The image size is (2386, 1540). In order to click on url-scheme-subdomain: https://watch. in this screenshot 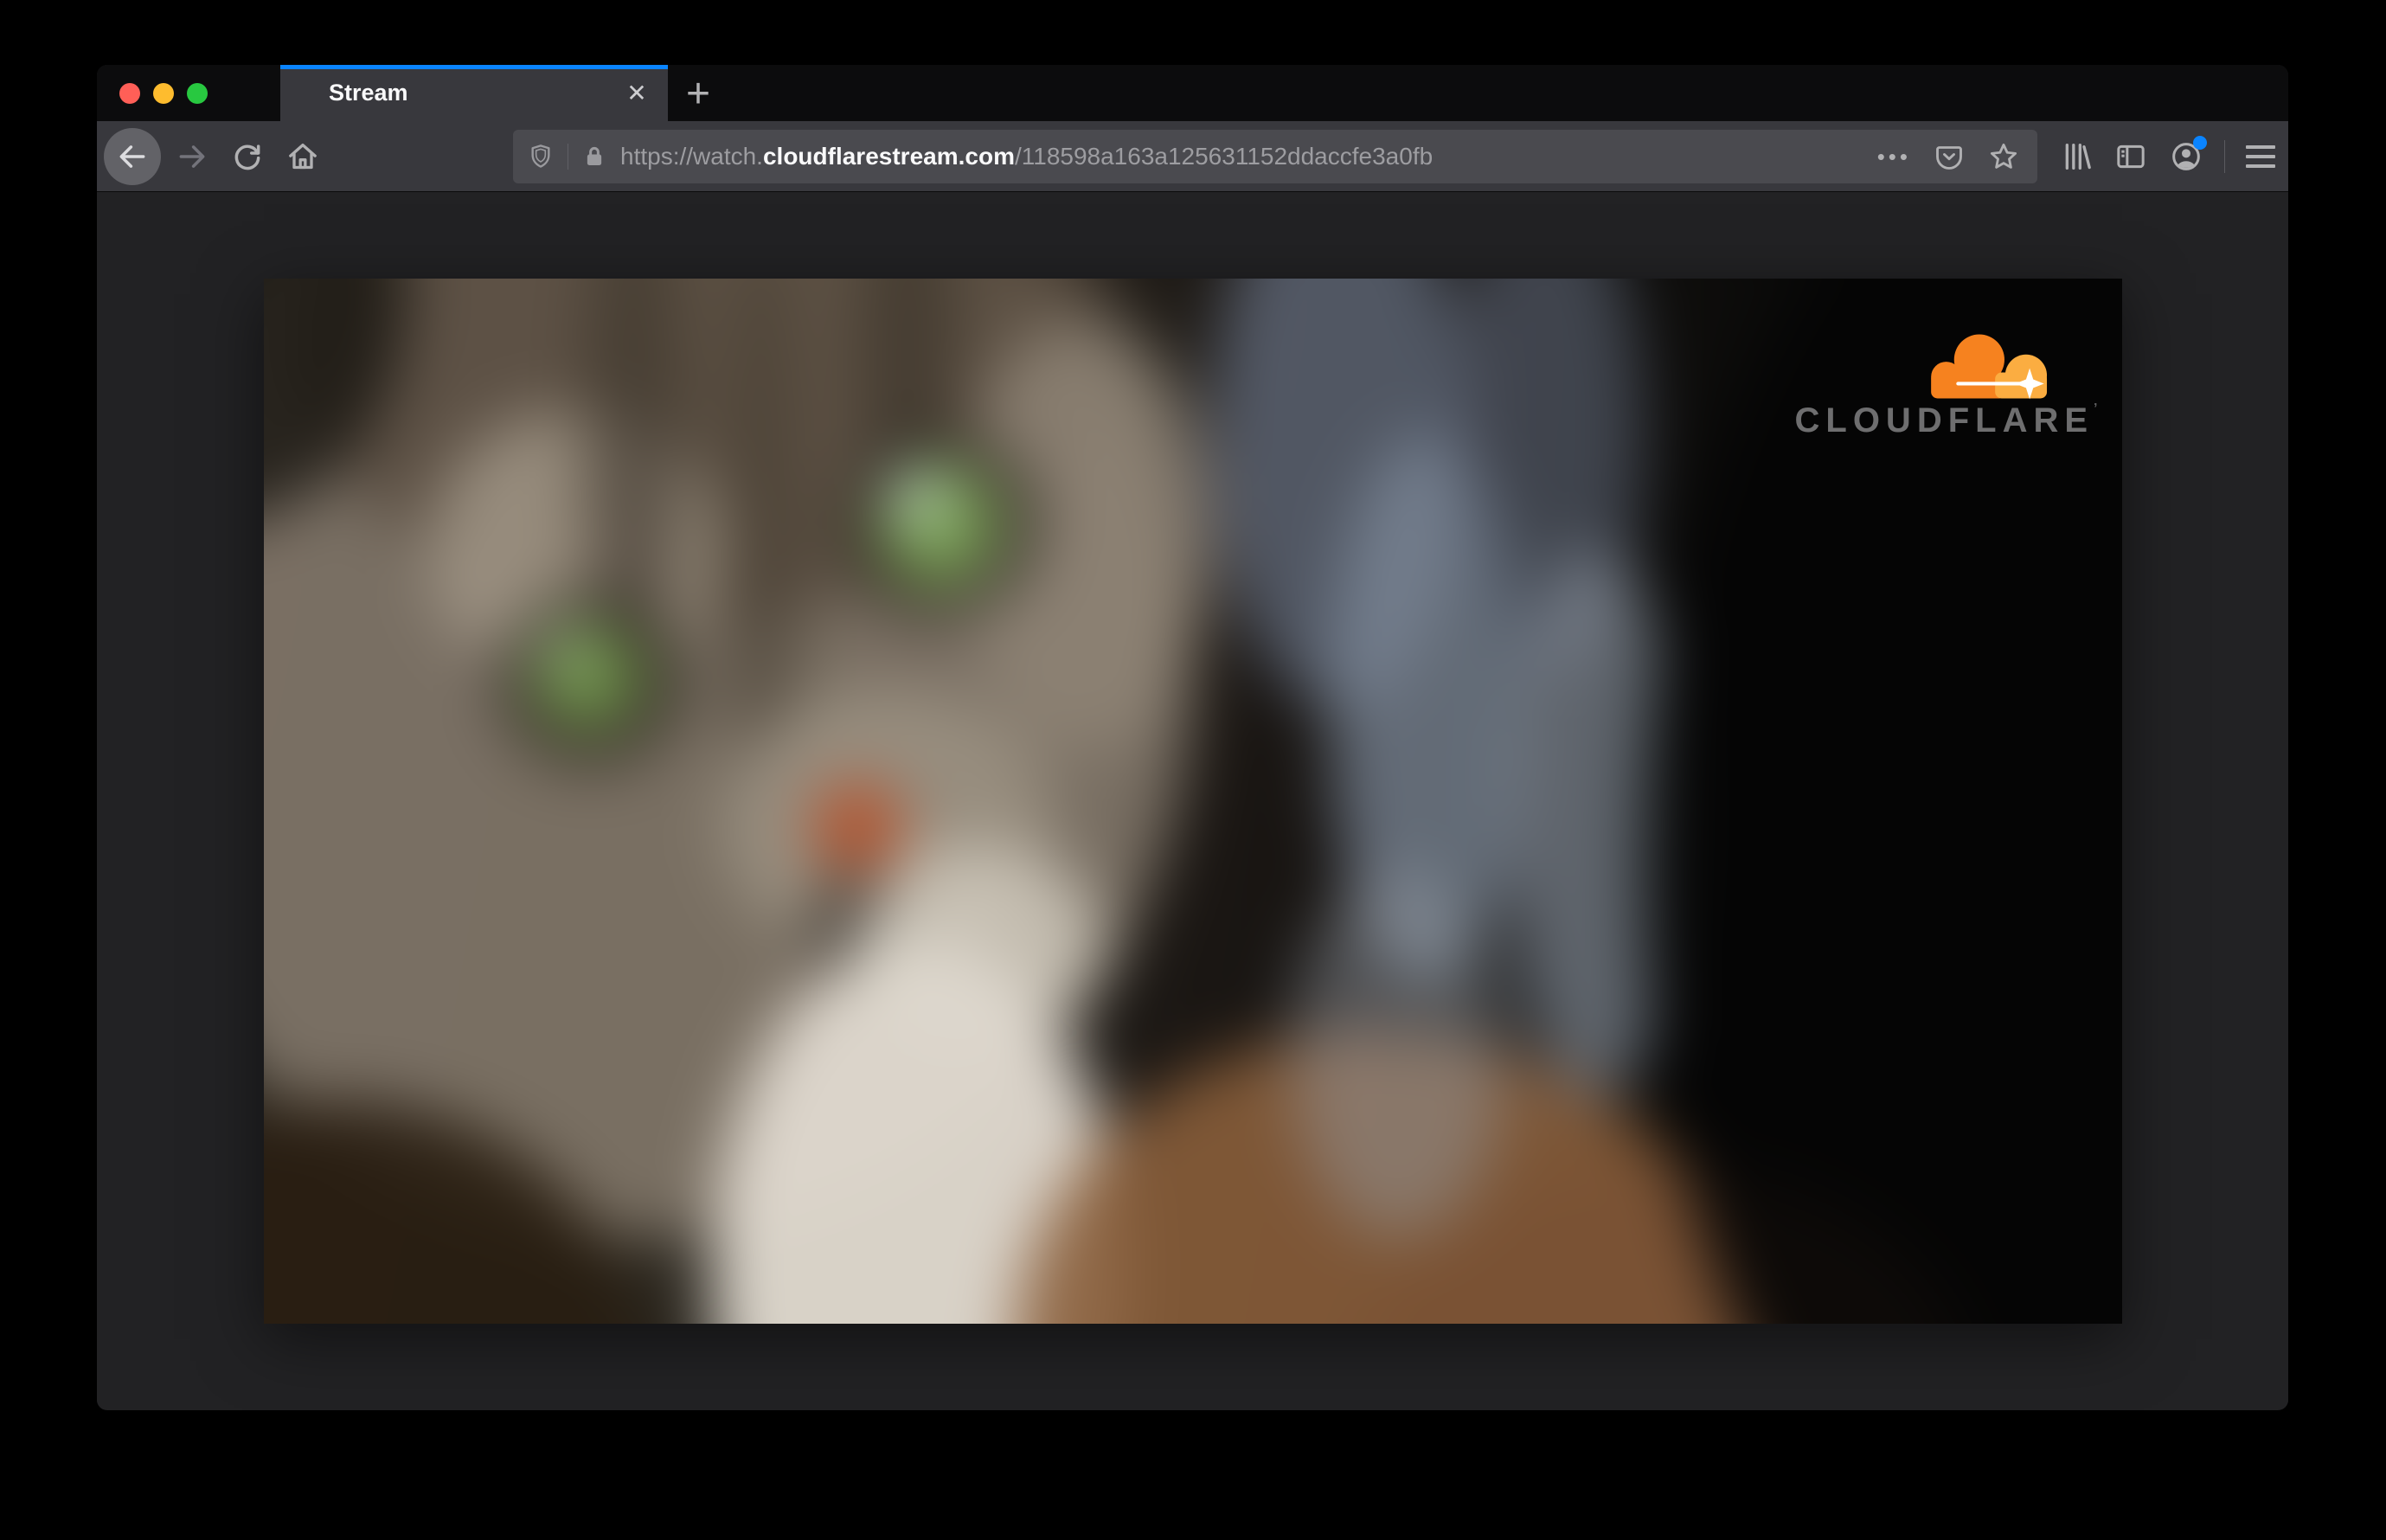, I will do `click(691, 156)`.